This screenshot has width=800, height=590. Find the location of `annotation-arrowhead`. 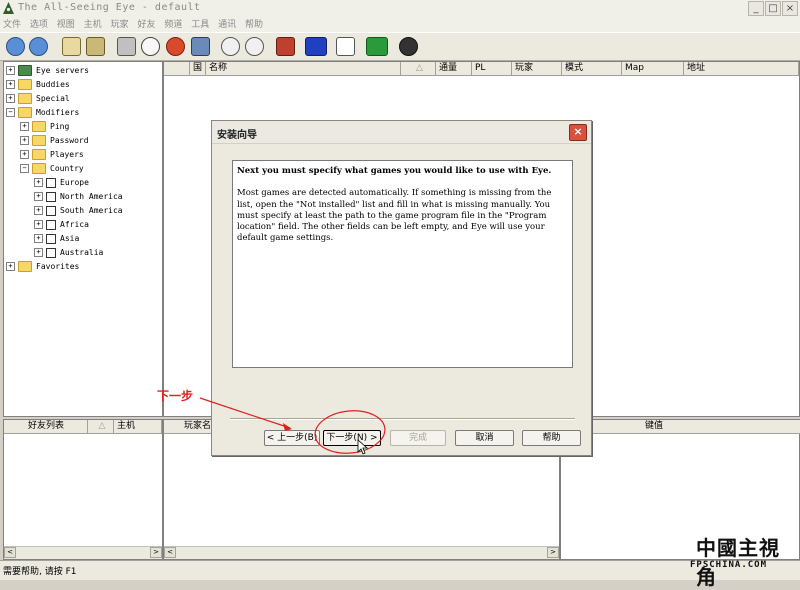

annotation-arrowhead is located at coordinates (287, 427).